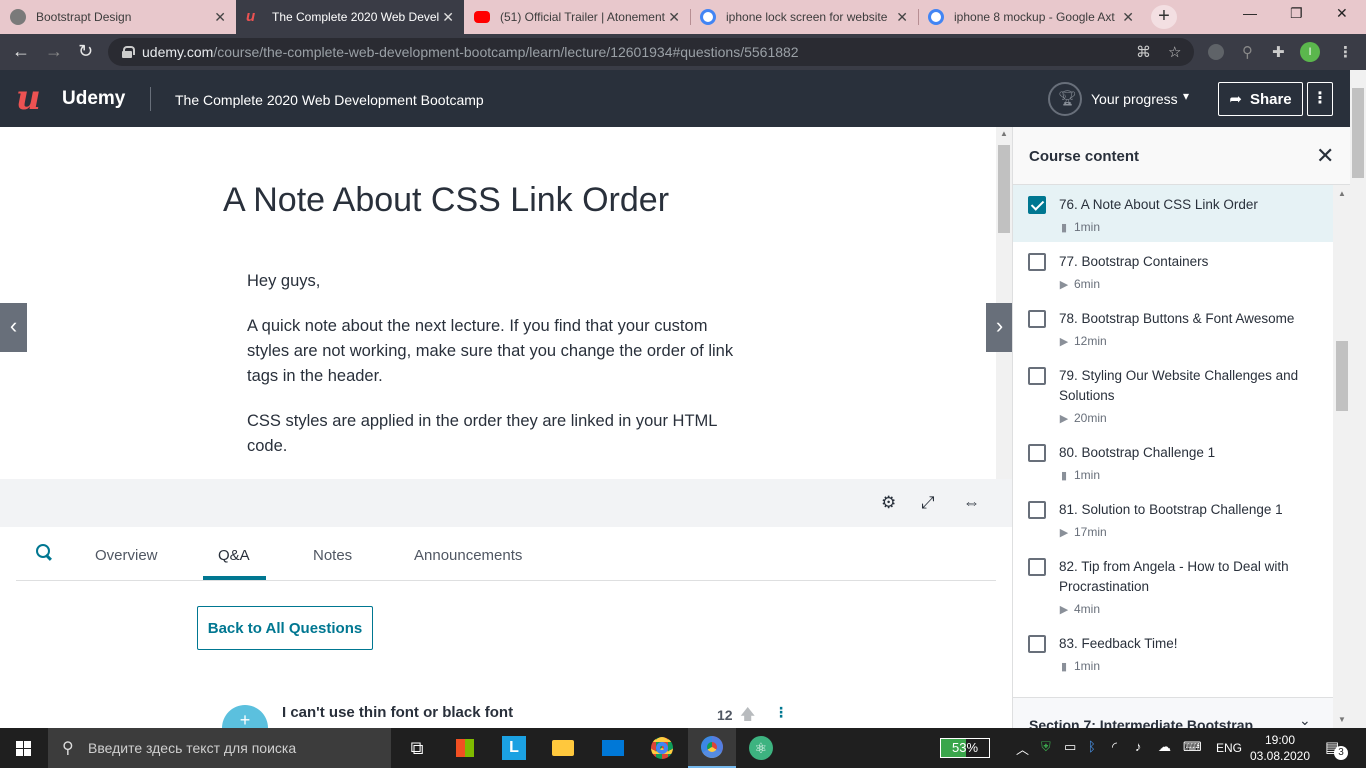  I want to click on back-arrow-icon: ←, so click(21, 51).